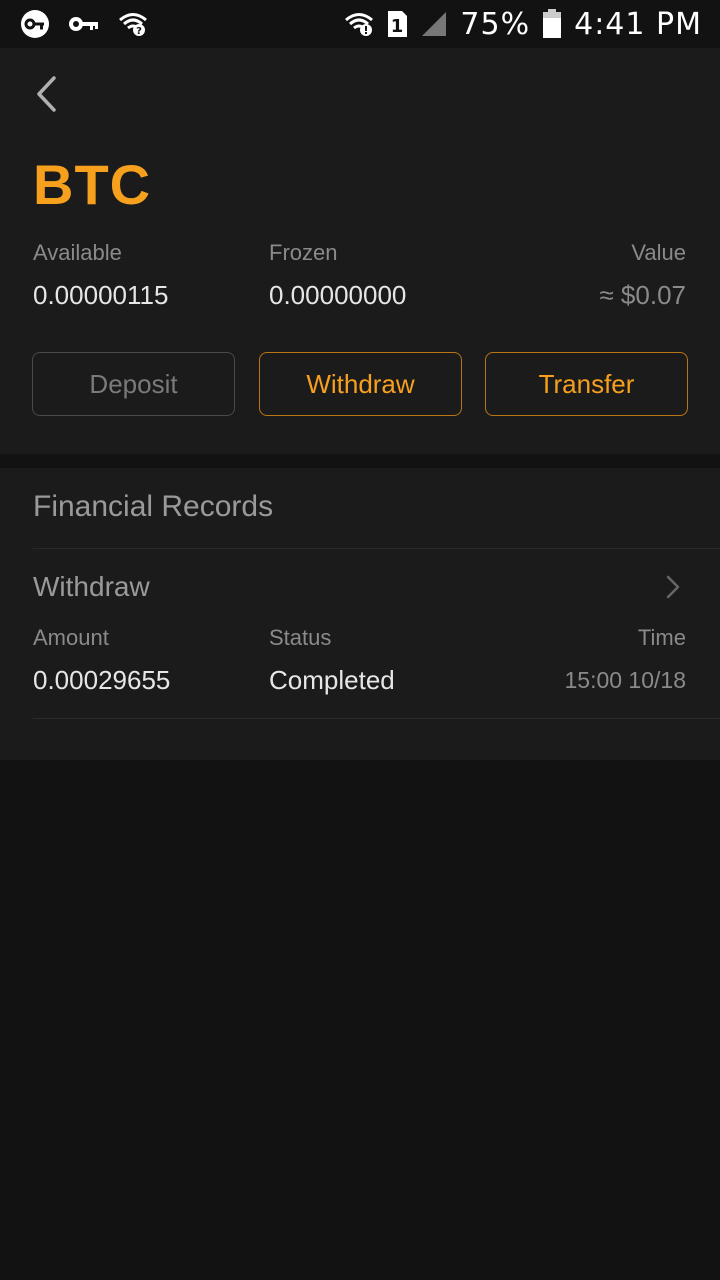 This screenshot has height=1280, width=720. Describe the element at coordinates (434, 24) in the screenshot. I see `signal-icon` at that location.